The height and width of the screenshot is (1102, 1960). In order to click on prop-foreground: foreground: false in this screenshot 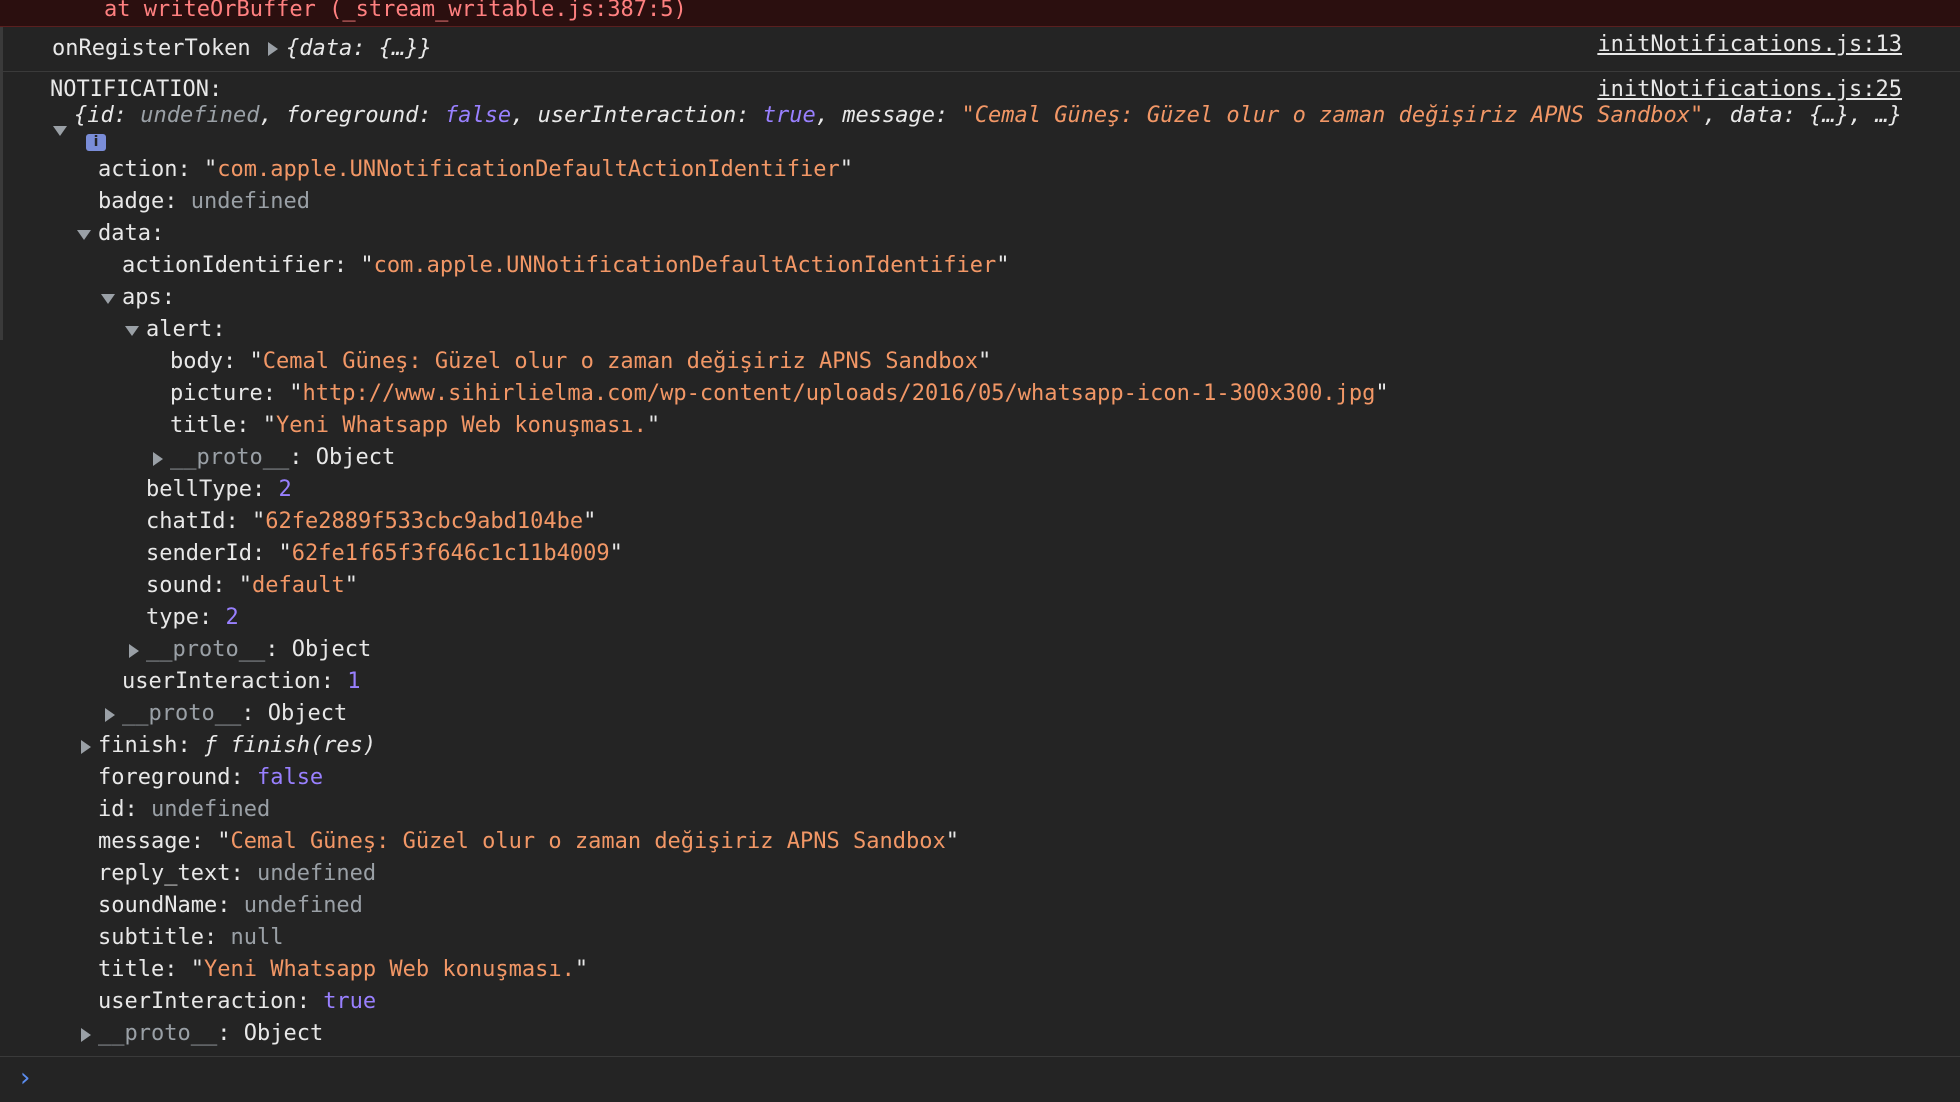, I will do `click(211, 777)`.